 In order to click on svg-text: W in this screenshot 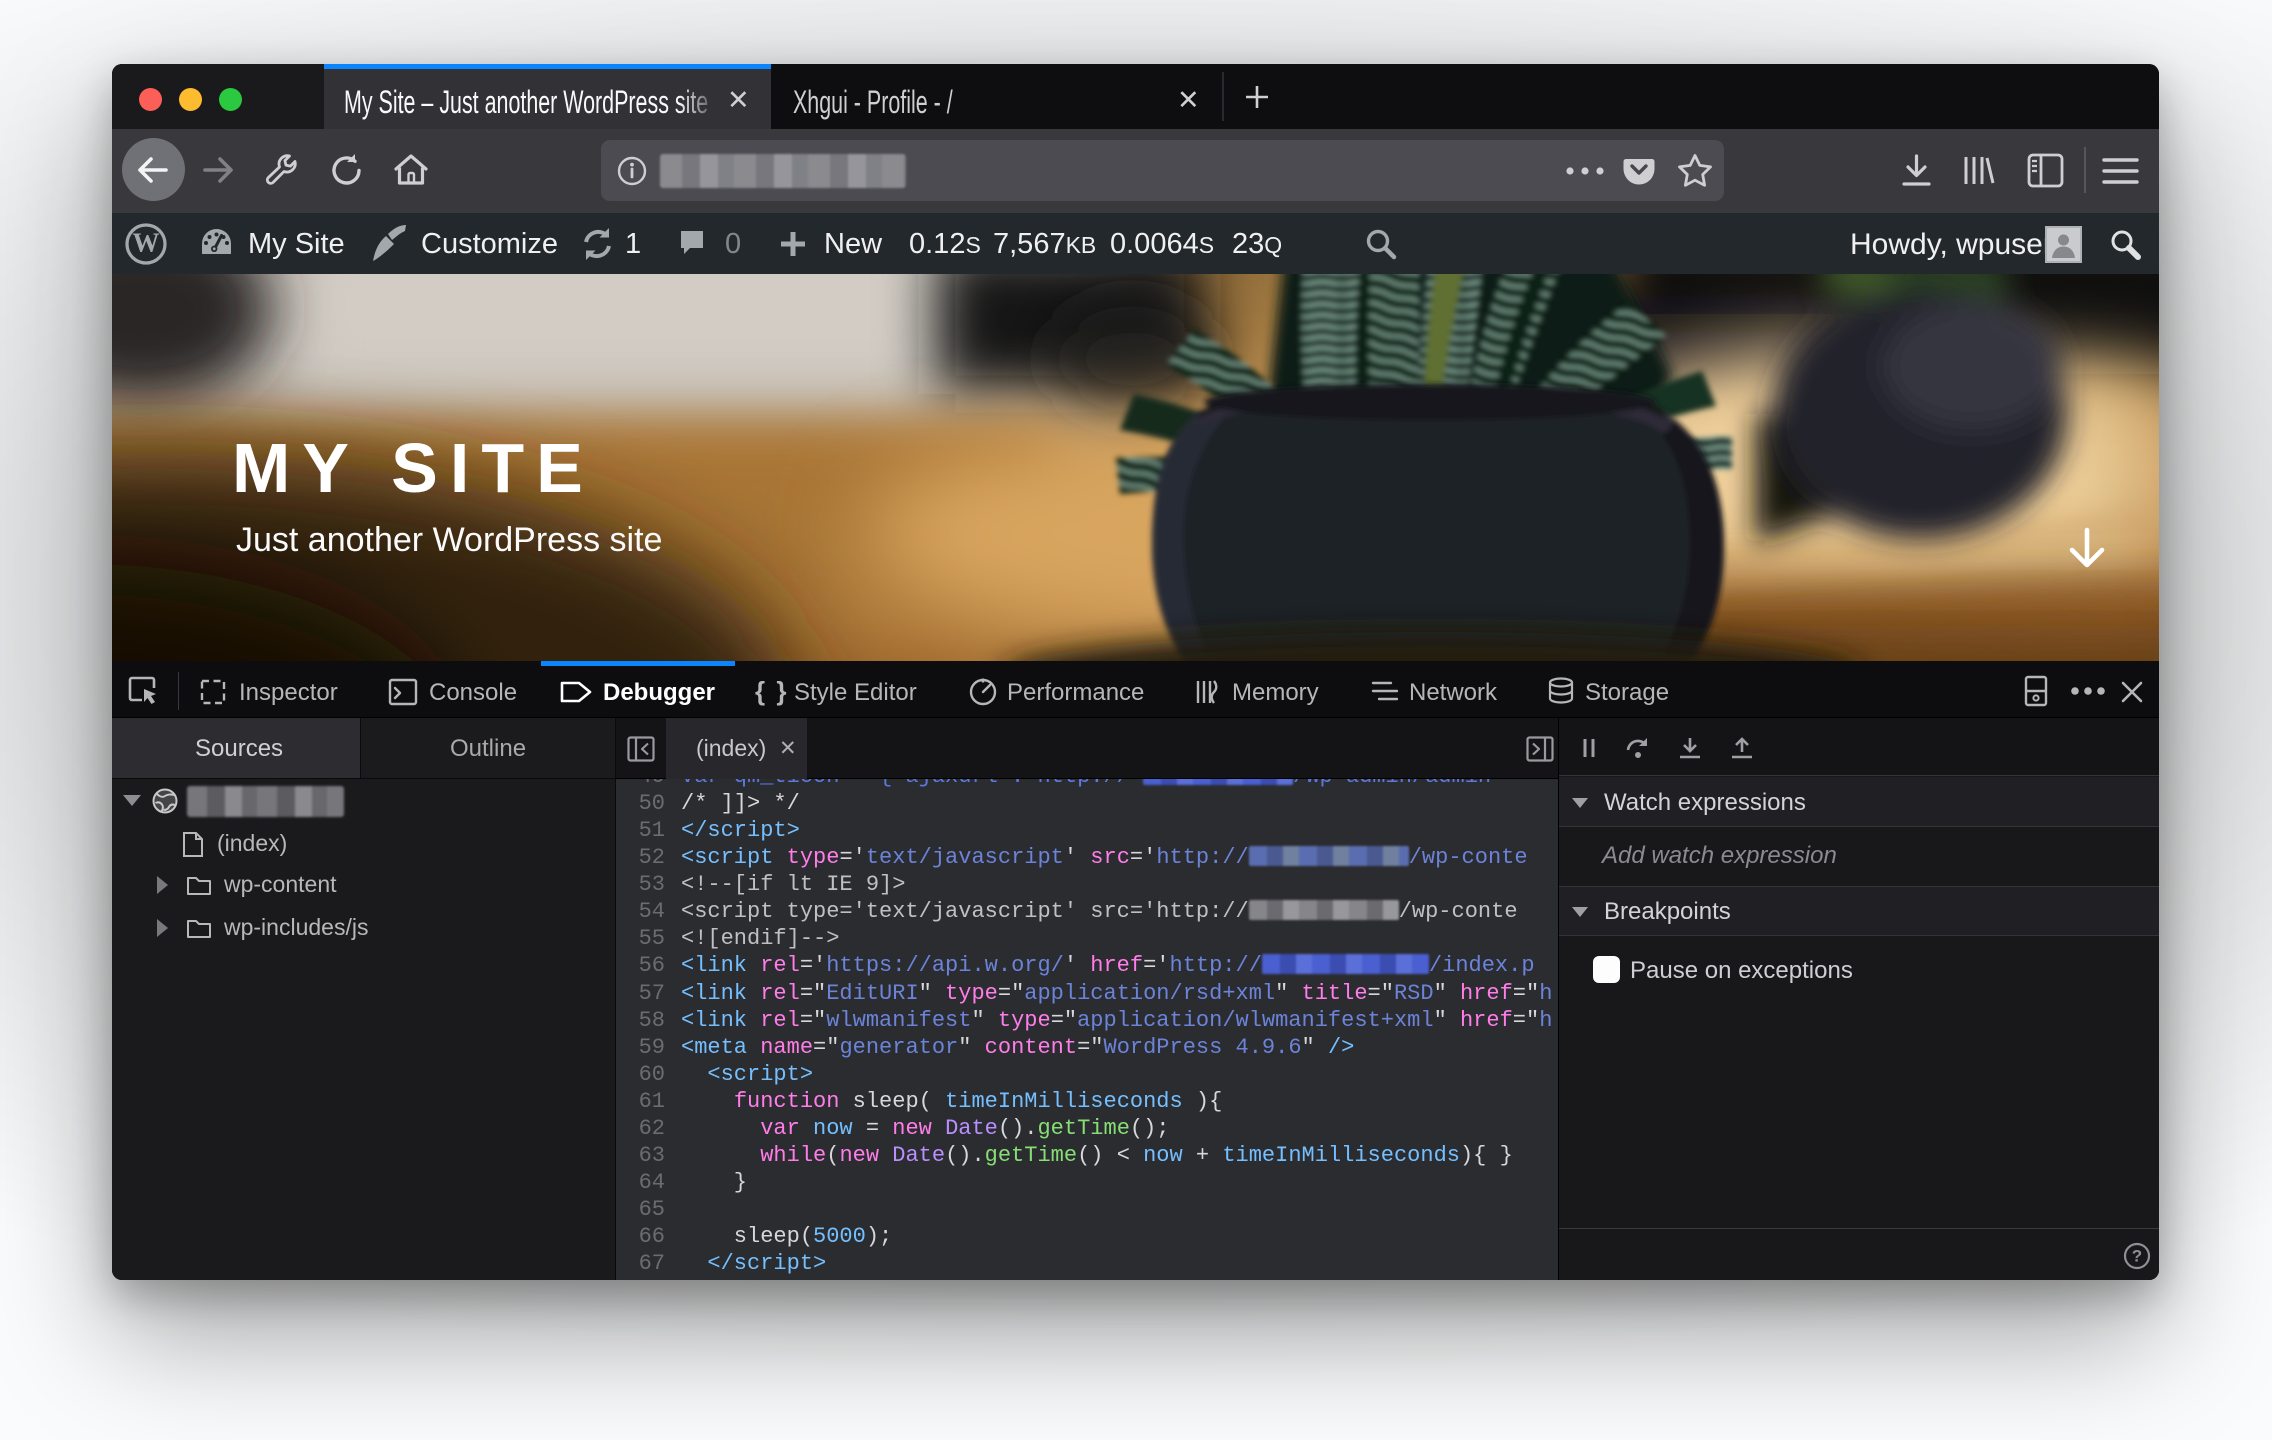, I will do `click(146, 243)`.